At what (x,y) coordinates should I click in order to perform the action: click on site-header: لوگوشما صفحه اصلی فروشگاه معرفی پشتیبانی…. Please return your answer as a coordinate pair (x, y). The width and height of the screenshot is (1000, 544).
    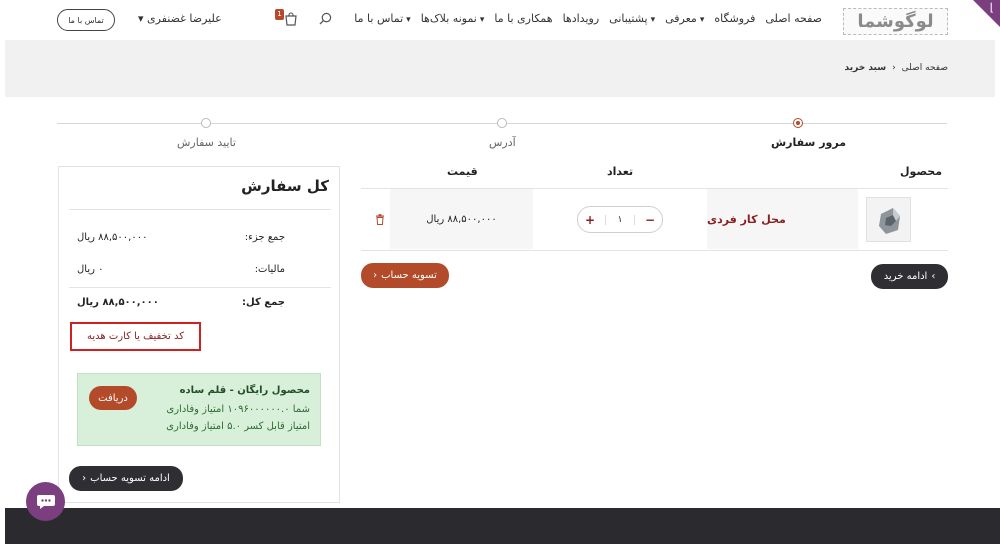
    Looking at the image, I should click on (500, 20).